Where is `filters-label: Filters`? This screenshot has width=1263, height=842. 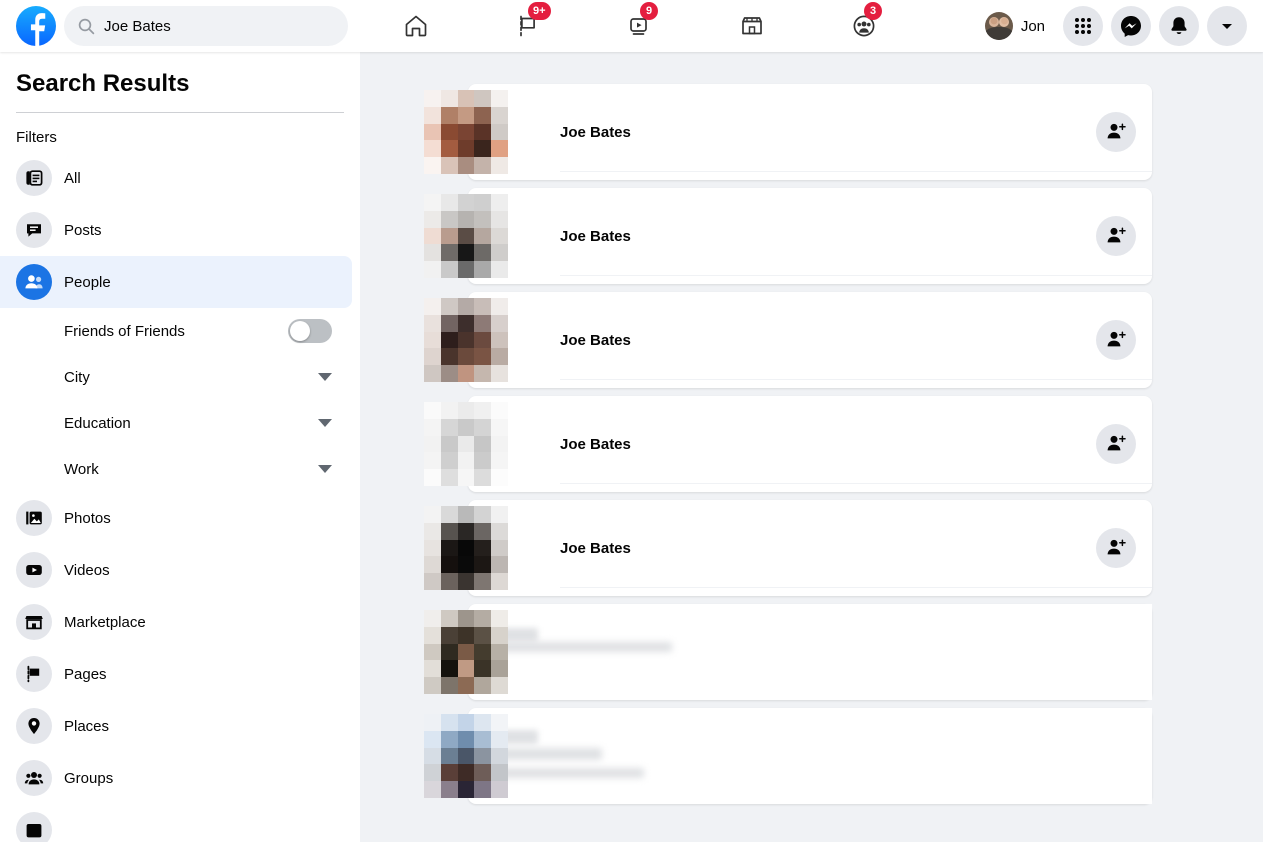 filters-label: Filters is located at coordinates (36, 137).